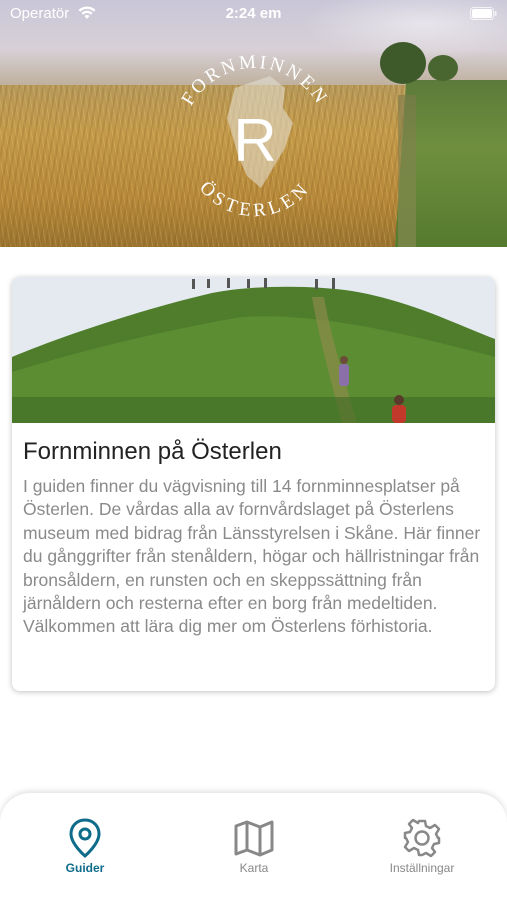 The image size is (507, 900). Describe the element at coordinates (422, 838) in the screenshot. I see `gear-icon` at that location.